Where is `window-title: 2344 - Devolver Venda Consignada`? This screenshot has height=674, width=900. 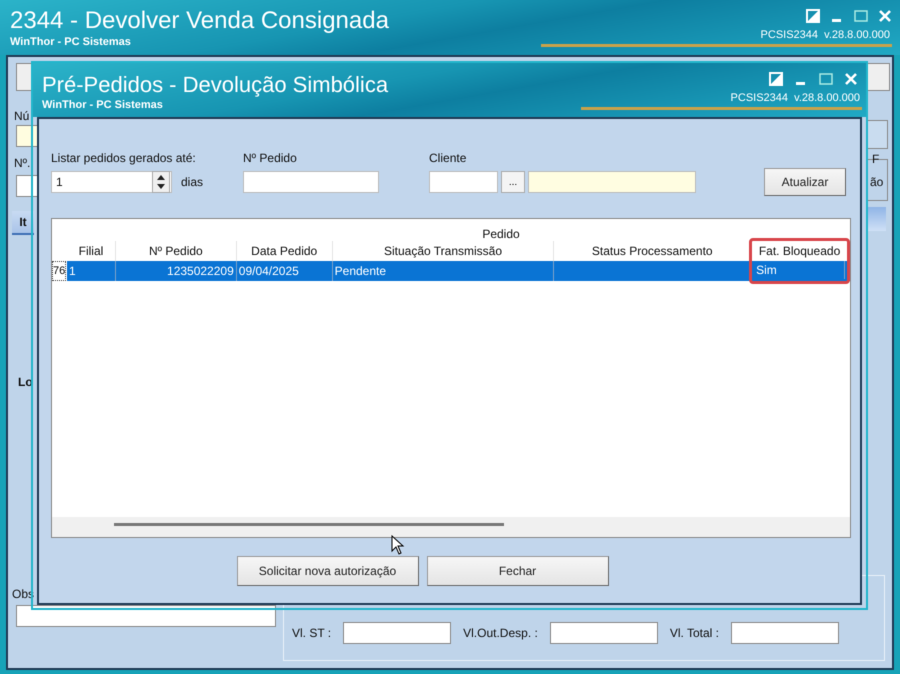
window-title: 2344 - Devolver Venda Consignada is located at coordinates (199, 21).